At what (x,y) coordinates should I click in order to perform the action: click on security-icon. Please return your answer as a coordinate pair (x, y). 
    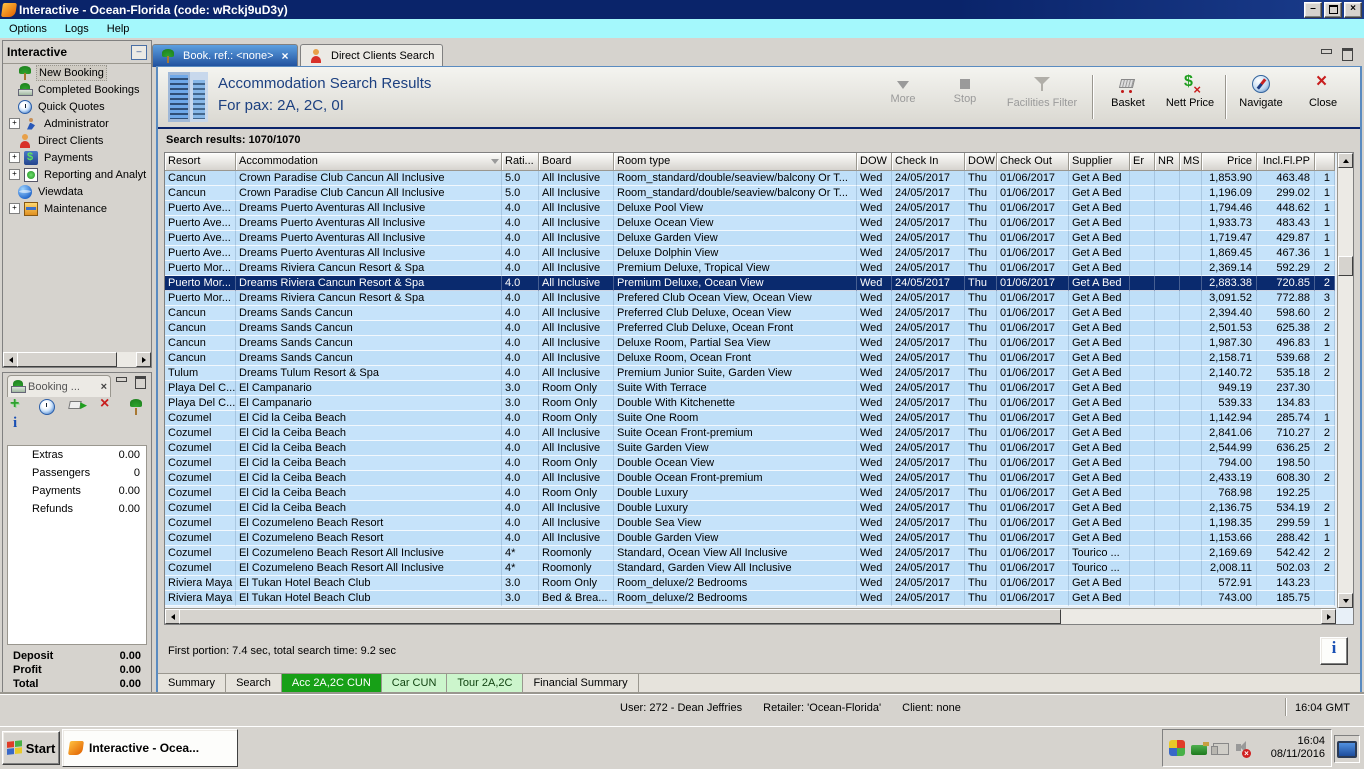
    Looking at the image, I should click on (1177, 748).